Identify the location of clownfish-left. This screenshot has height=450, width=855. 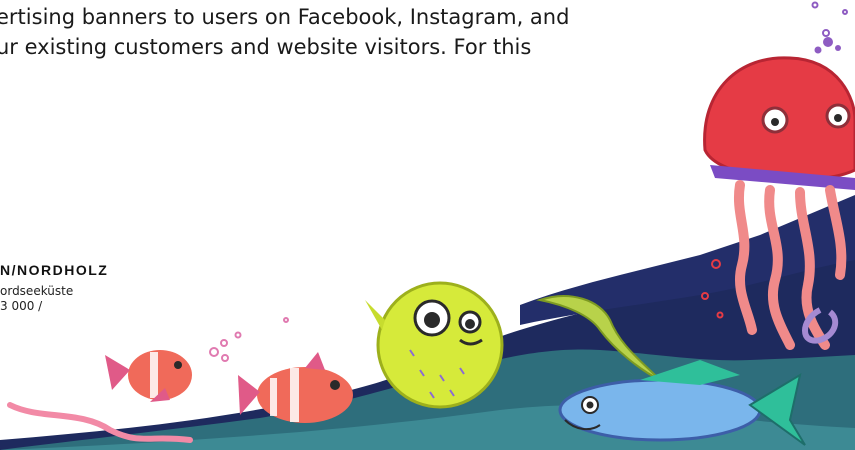
(148, 376).